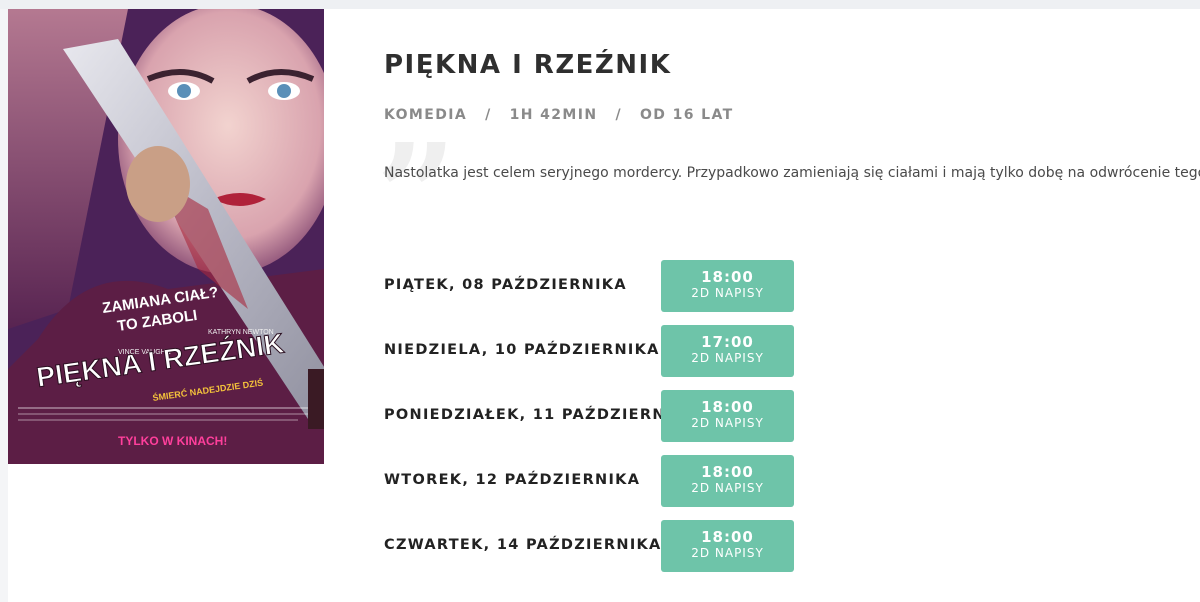  Describe the element at coordinates (687, 115) in the screenshot. I see `movie-age-rating: OD 16 LAT` at that location.